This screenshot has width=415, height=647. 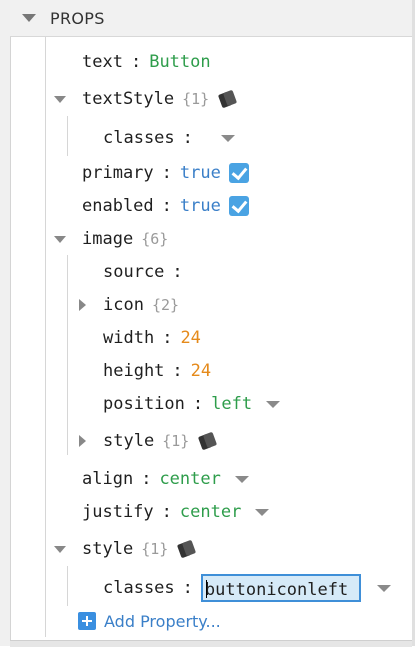 I want to click on child-count: {2}, so click(x=165, y=305).